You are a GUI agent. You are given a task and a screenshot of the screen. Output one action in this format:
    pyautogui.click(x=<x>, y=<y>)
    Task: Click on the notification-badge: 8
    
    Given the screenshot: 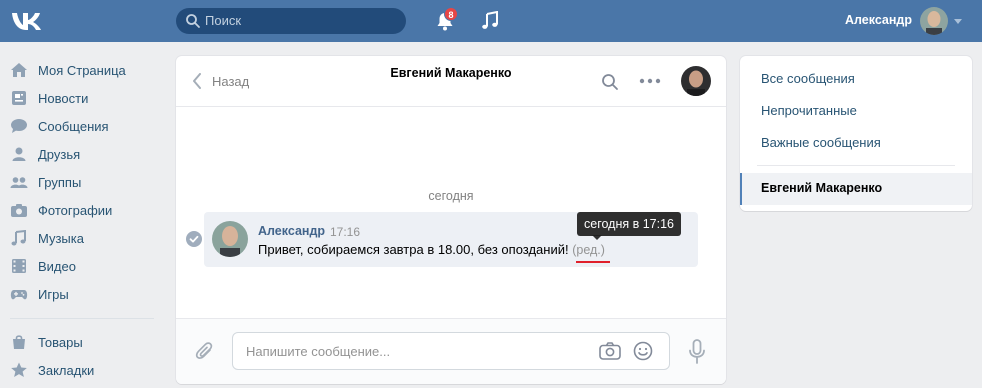 What is the action you would take?
    pyautogui.click(x=451, y=14)
    